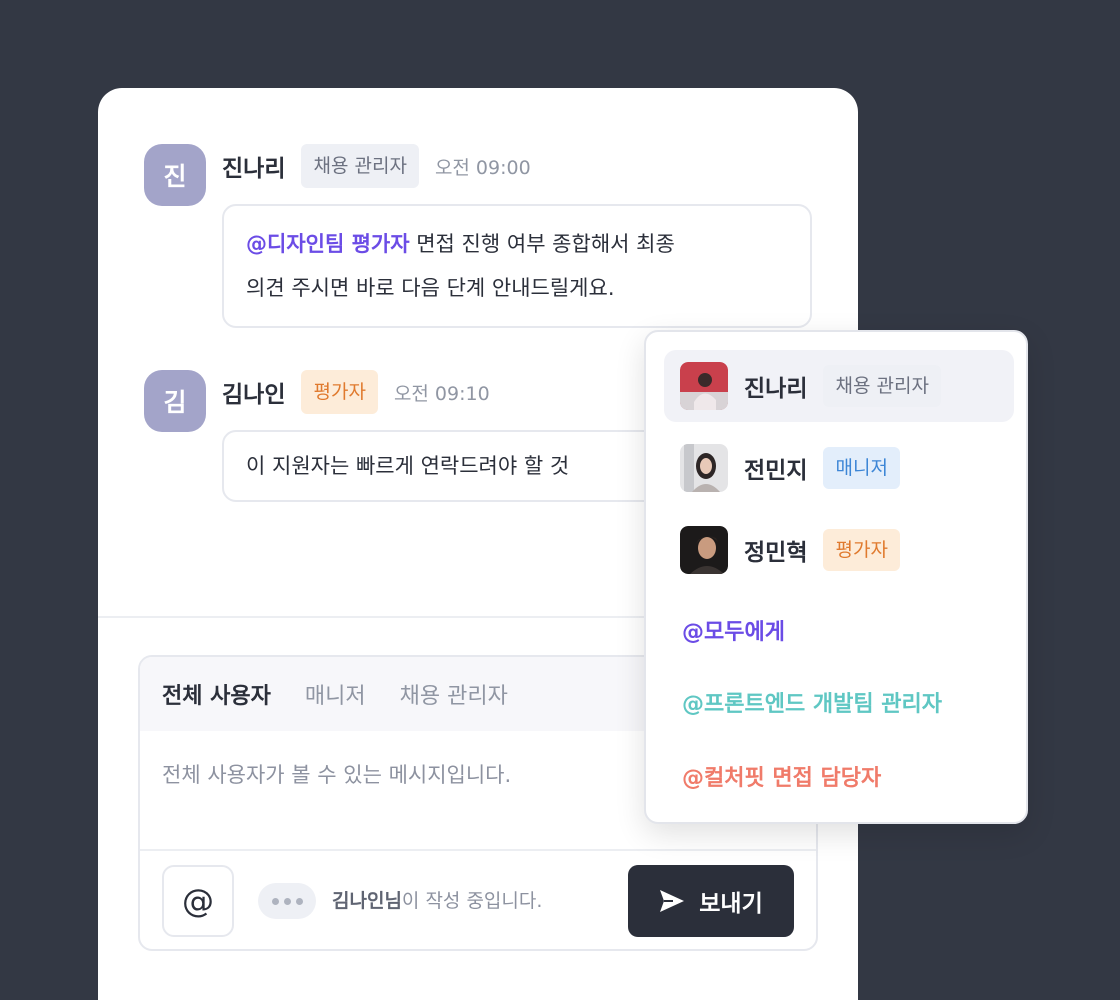 This screenshot has height=1000, width=1120. I want to click on tab-all-users: 전체 사용자, so click(216, 694).